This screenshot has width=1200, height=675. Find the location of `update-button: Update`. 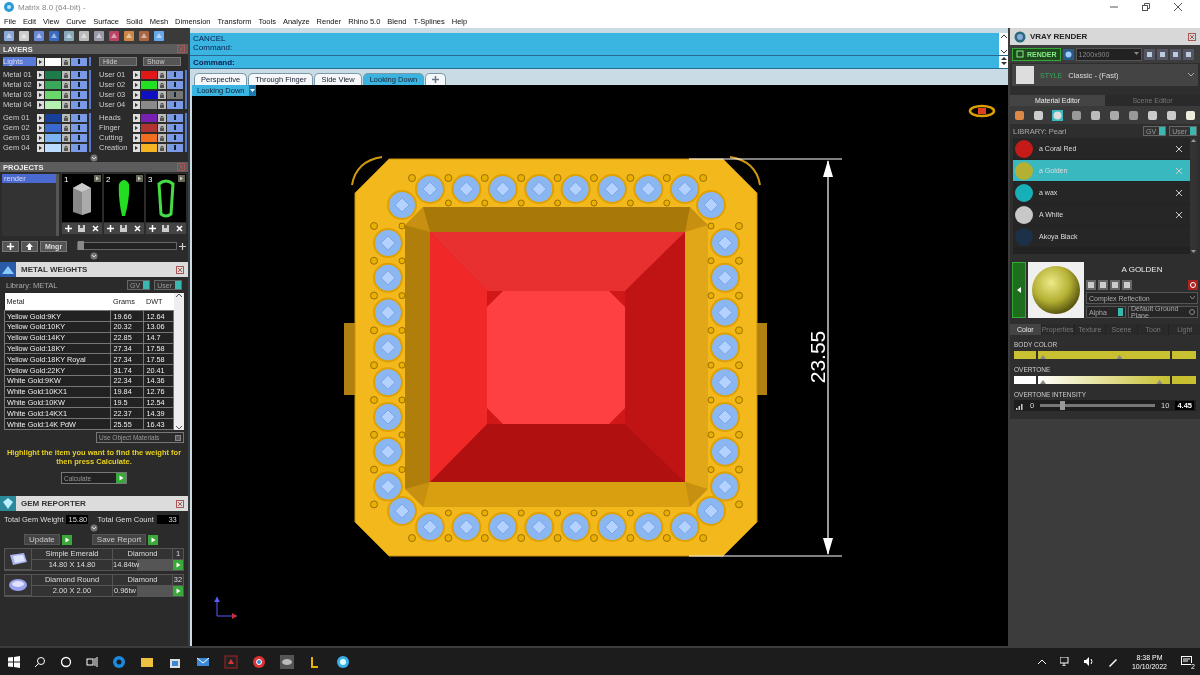

update-button: Update is located at coordinates (42, 539).